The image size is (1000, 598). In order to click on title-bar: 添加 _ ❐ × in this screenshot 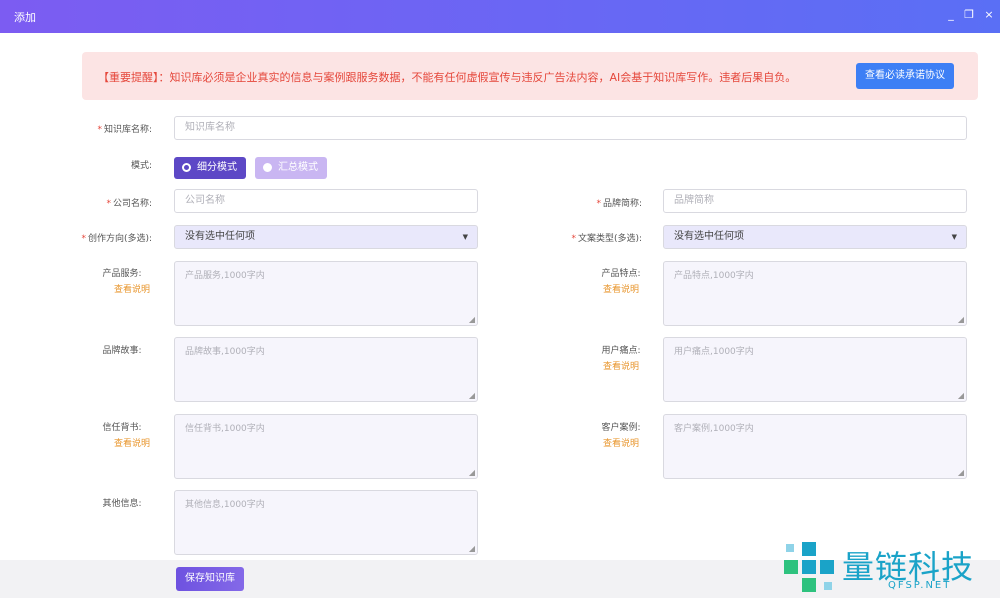, I will do `click(500, 16)`.